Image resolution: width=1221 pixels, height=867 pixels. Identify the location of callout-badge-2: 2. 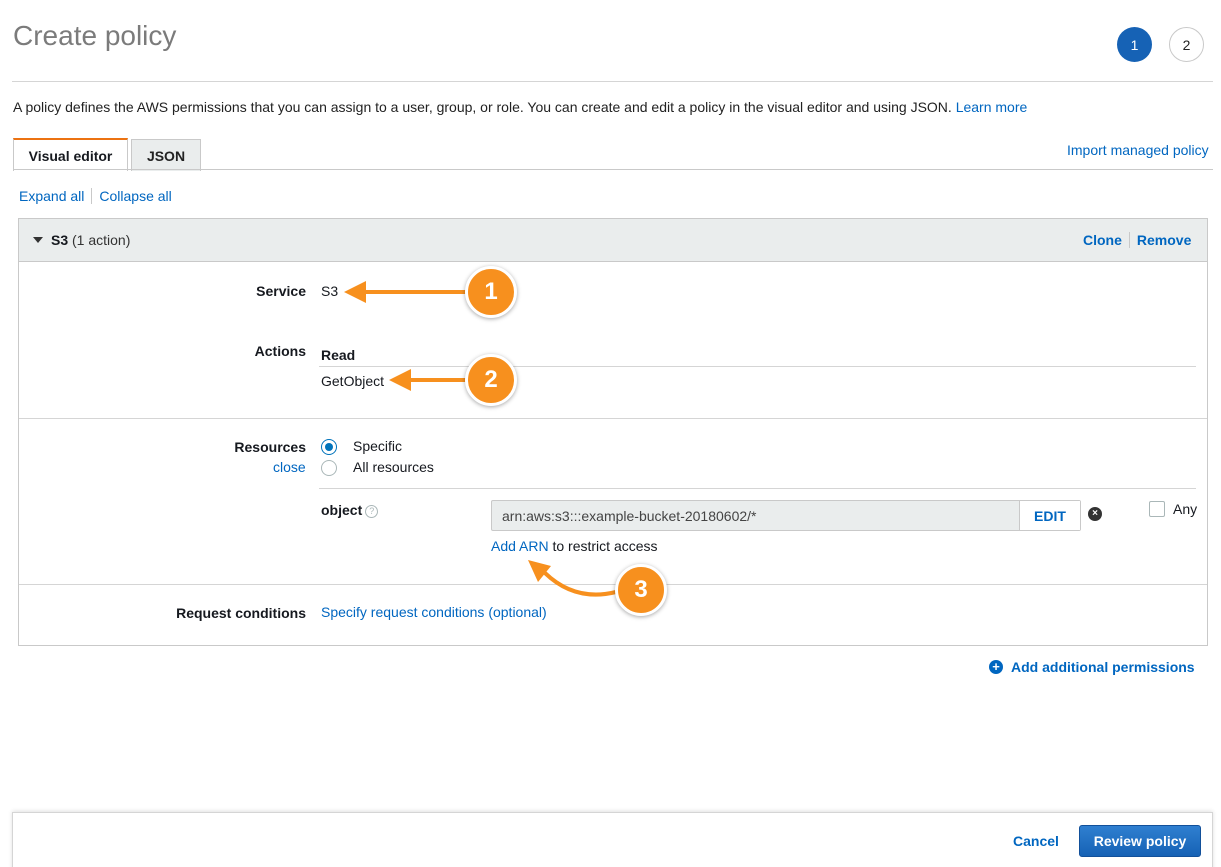
(491, 380).